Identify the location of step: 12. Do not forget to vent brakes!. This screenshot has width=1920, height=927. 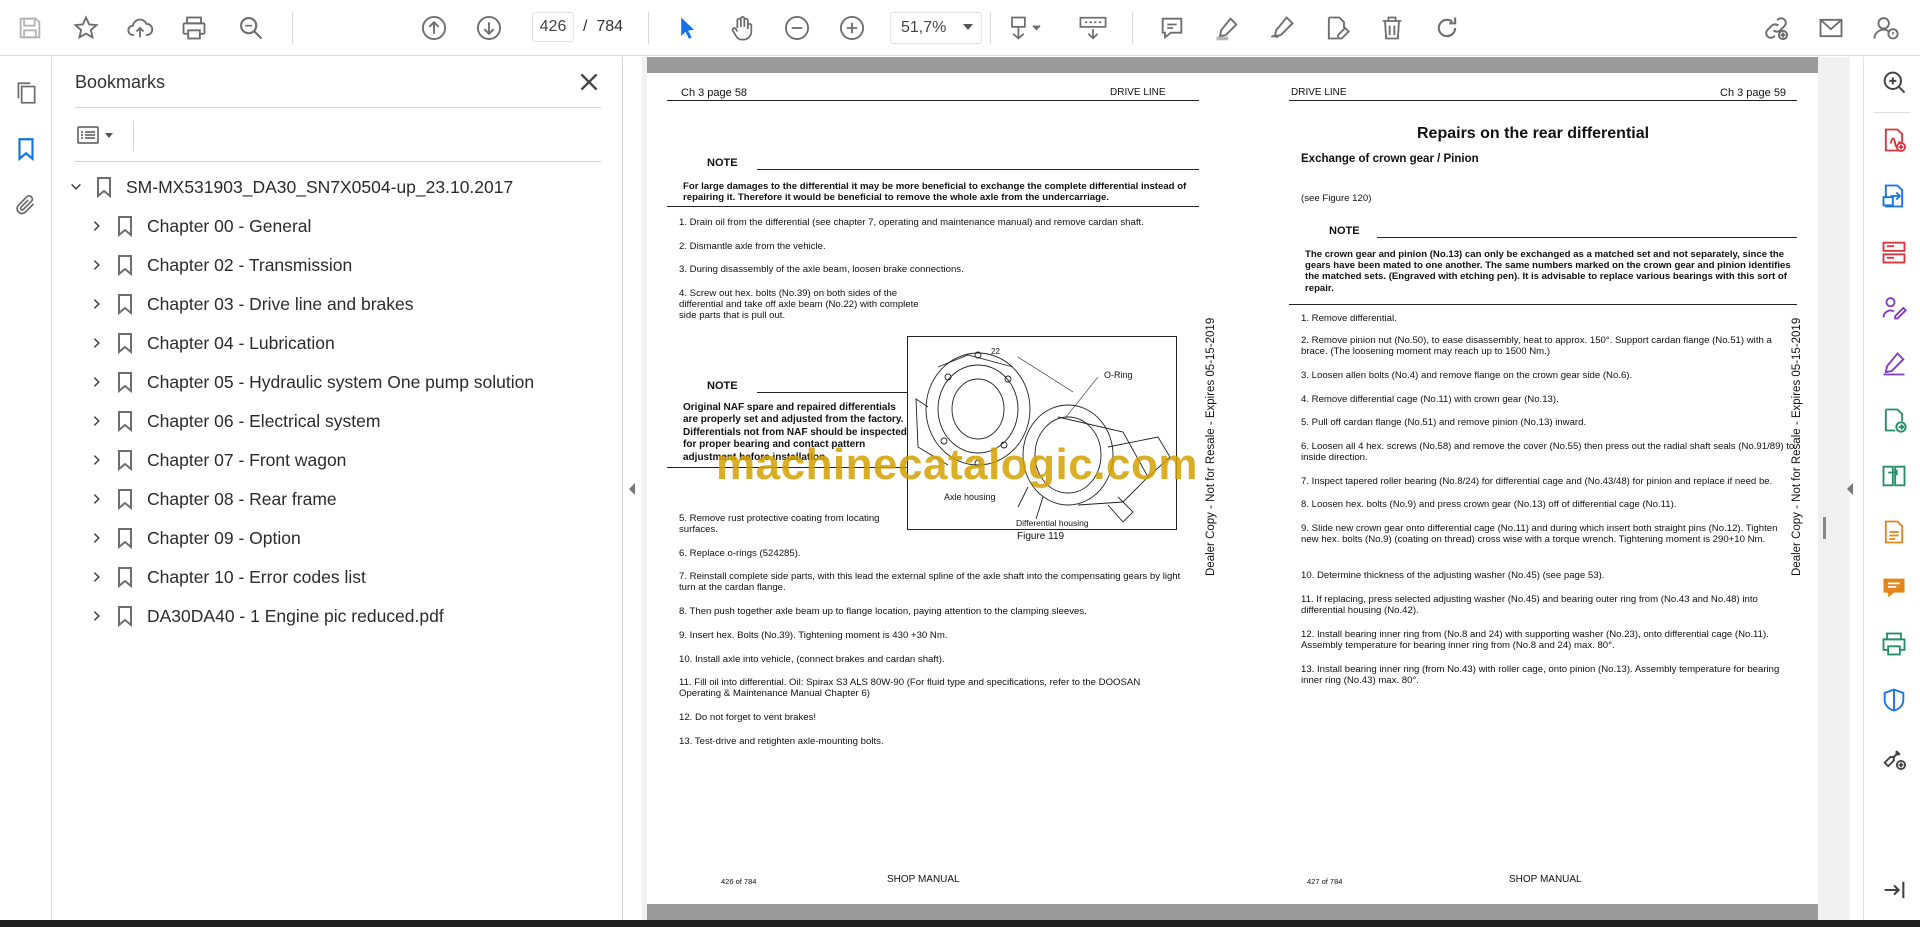
(748, 717).